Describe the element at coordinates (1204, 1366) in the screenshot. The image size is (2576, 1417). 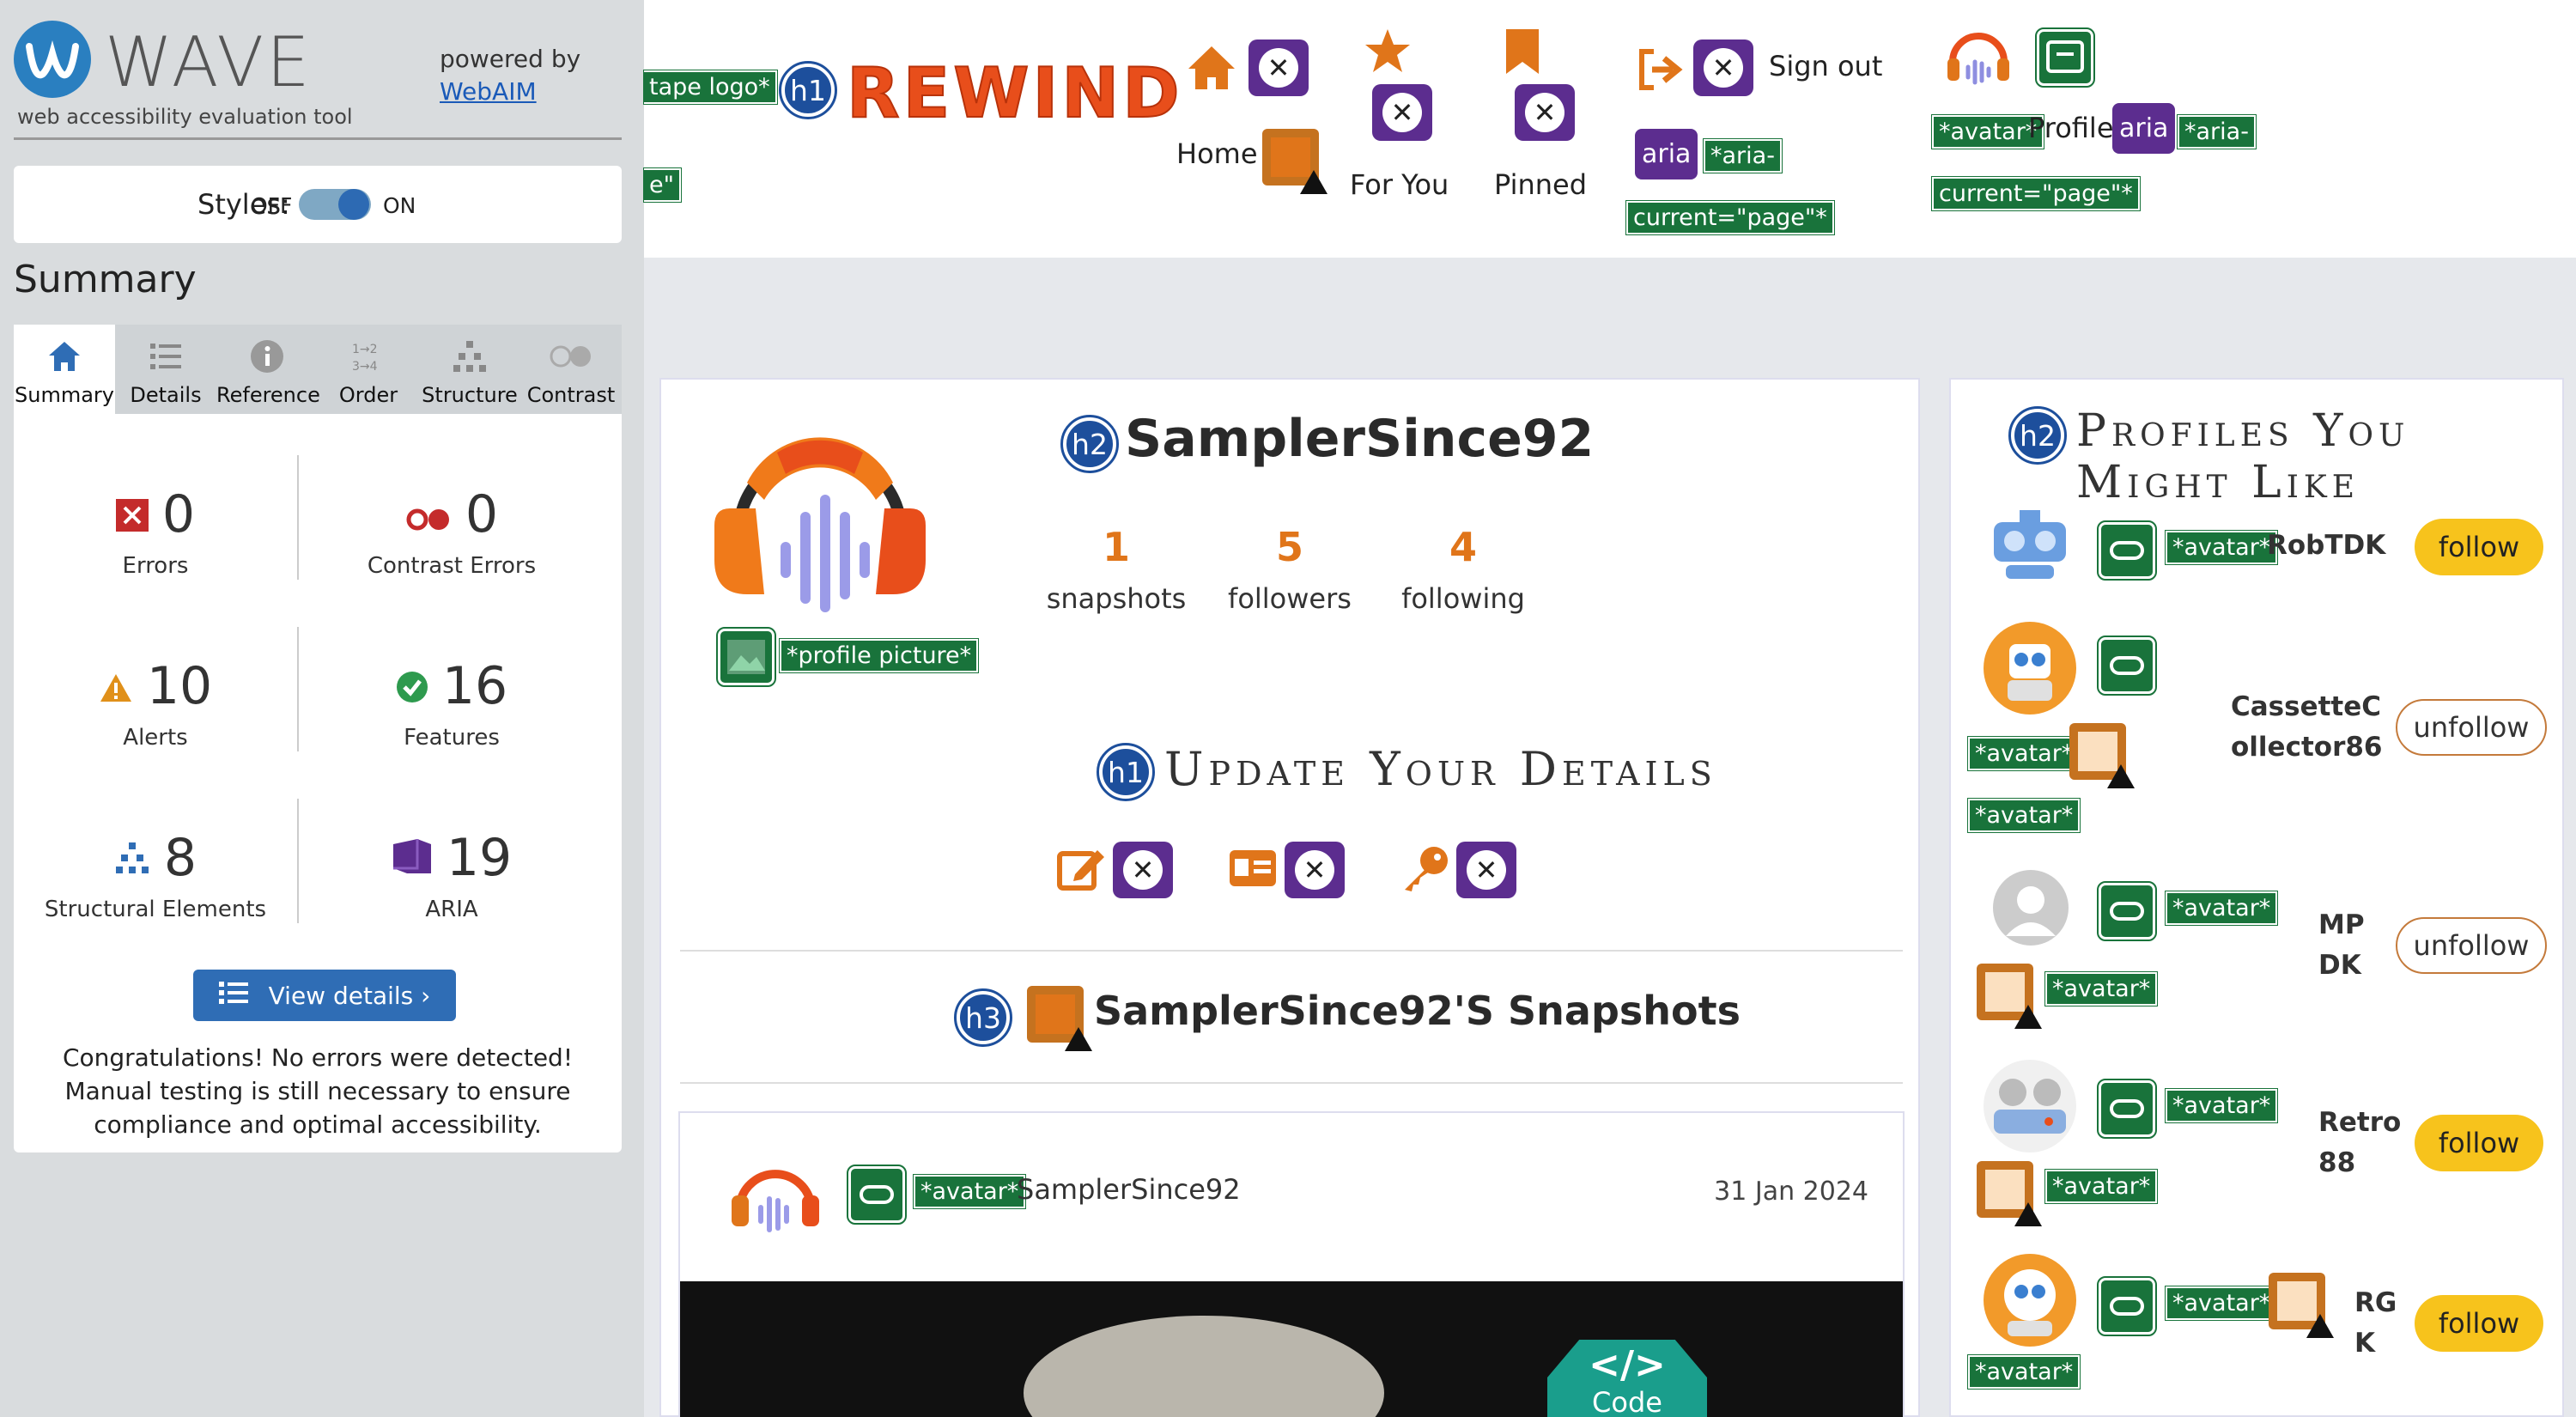
I see `post-image-blur` at that location.